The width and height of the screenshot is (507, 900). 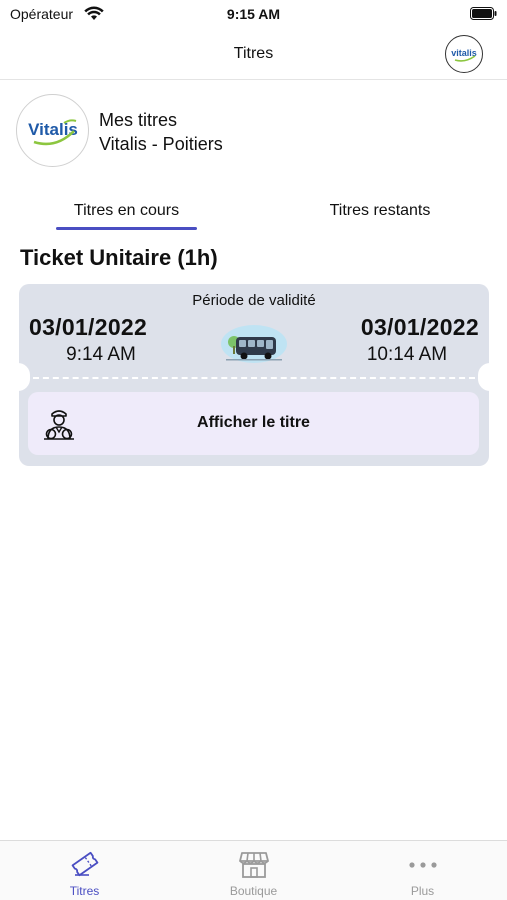 What do you see at coordinates (88, 327) in the screenshot?
I see `start-date: 03/01/2022` at bounding box center [88, 327].